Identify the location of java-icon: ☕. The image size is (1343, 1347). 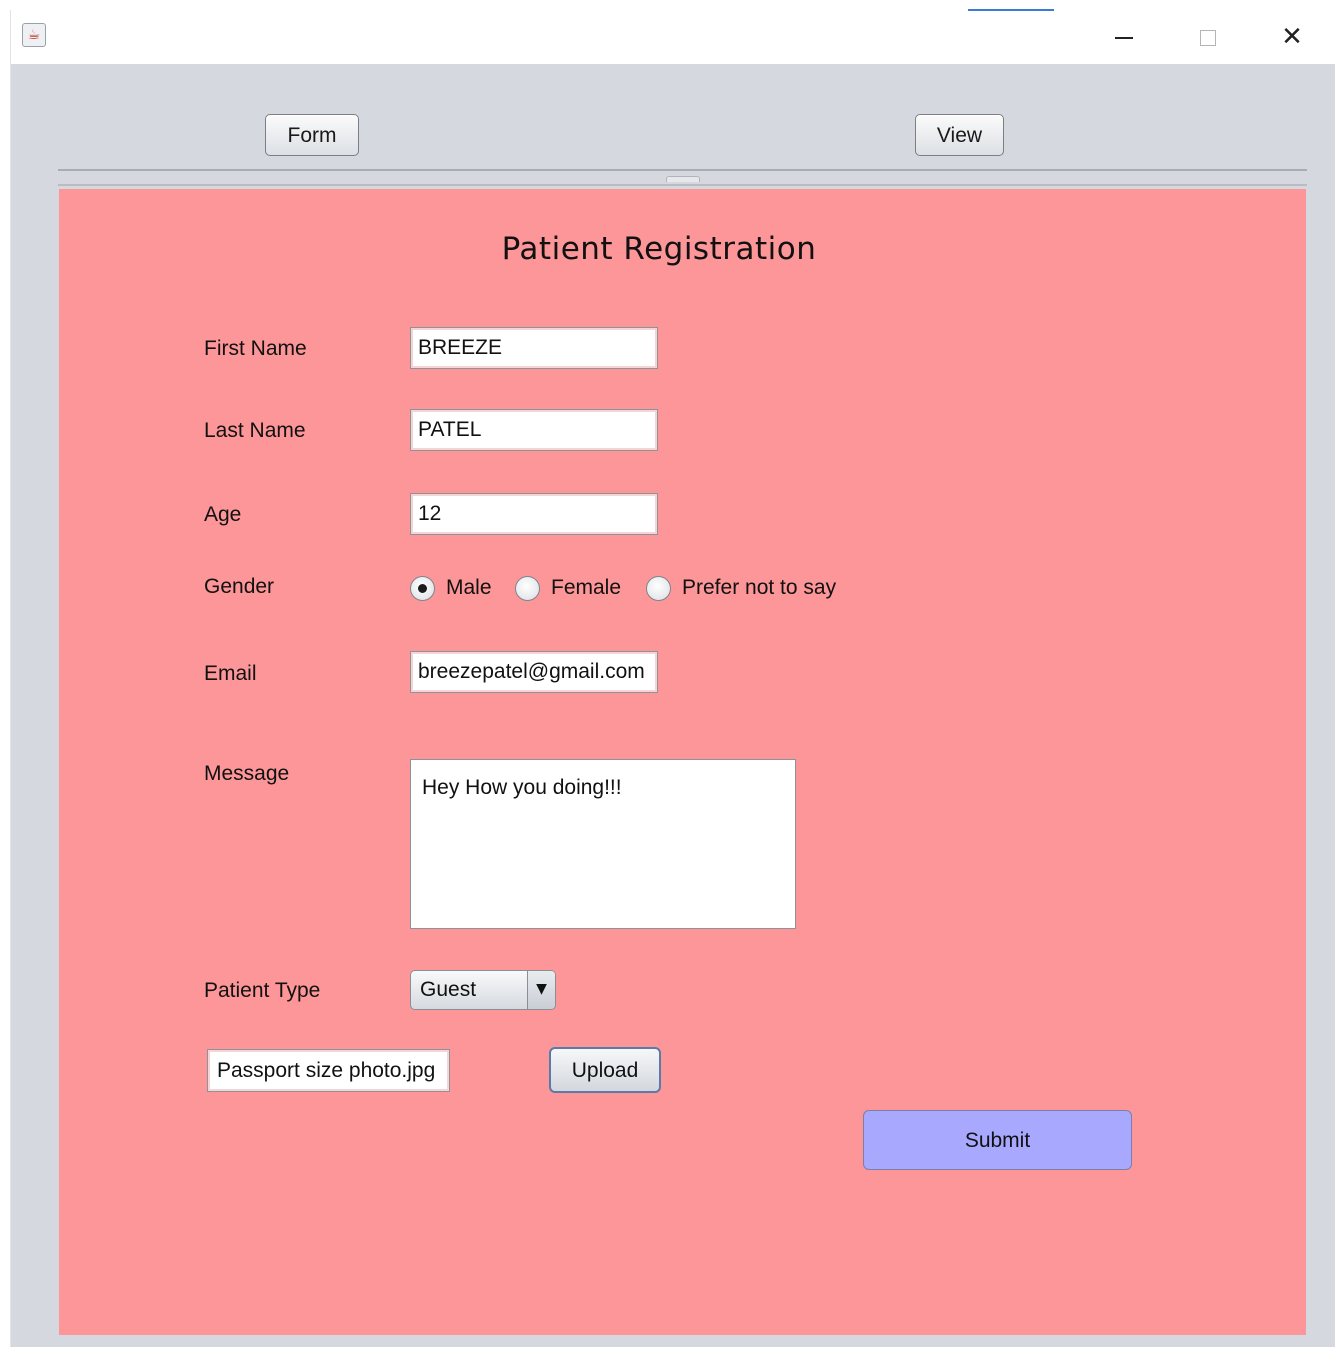
(34, 35).